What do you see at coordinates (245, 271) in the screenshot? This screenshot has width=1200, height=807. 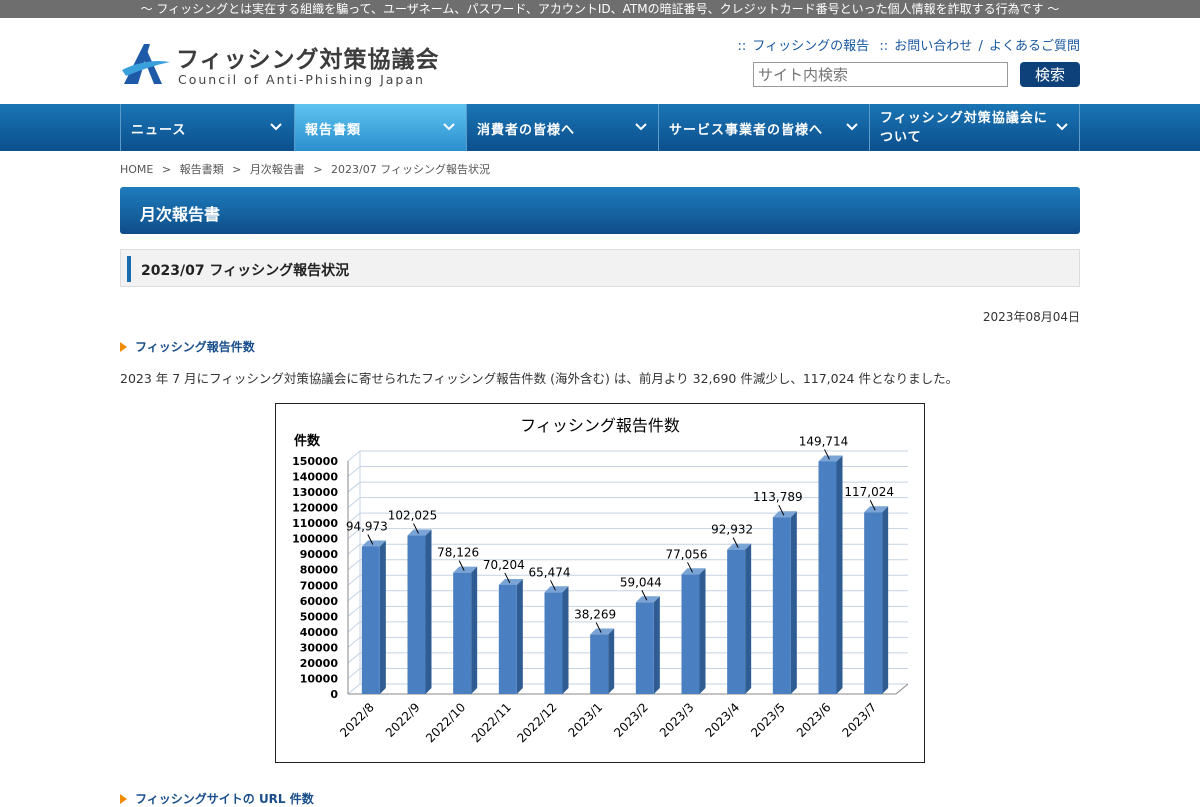 I see `article-title: 2023/07 フィッシング報告状況` at bounding box center [245, 271].